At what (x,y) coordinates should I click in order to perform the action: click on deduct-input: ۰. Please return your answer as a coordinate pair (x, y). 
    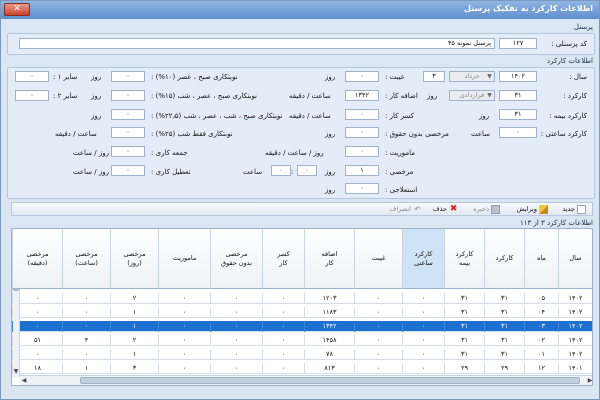
    Looking at the image, I should click on (362, 114).